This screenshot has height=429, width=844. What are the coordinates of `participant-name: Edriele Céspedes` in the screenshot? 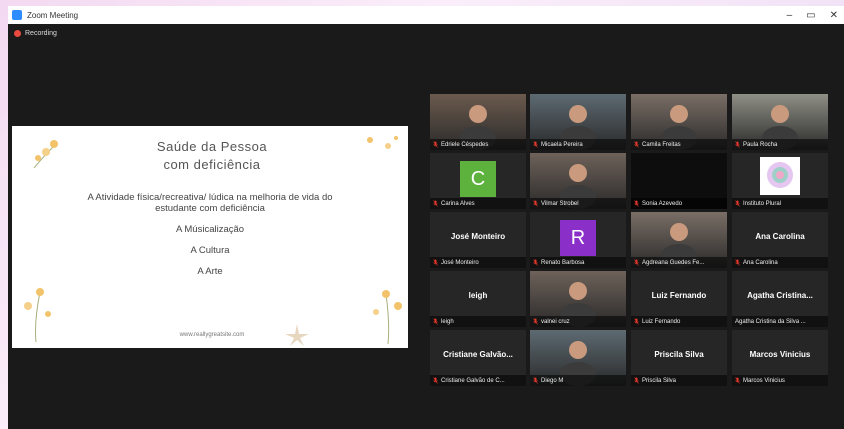 It's located at (465, 144).